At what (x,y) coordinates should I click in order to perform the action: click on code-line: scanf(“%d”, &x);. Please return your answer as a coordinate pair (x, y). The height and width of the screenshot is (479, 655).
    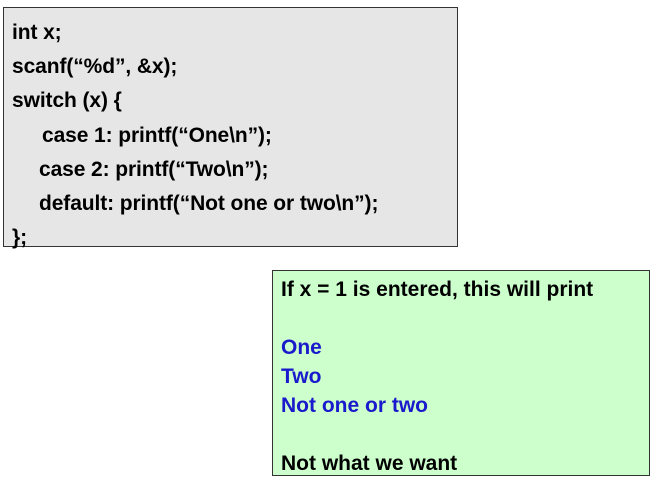
    Looking at the image, I should click on (95, 67).